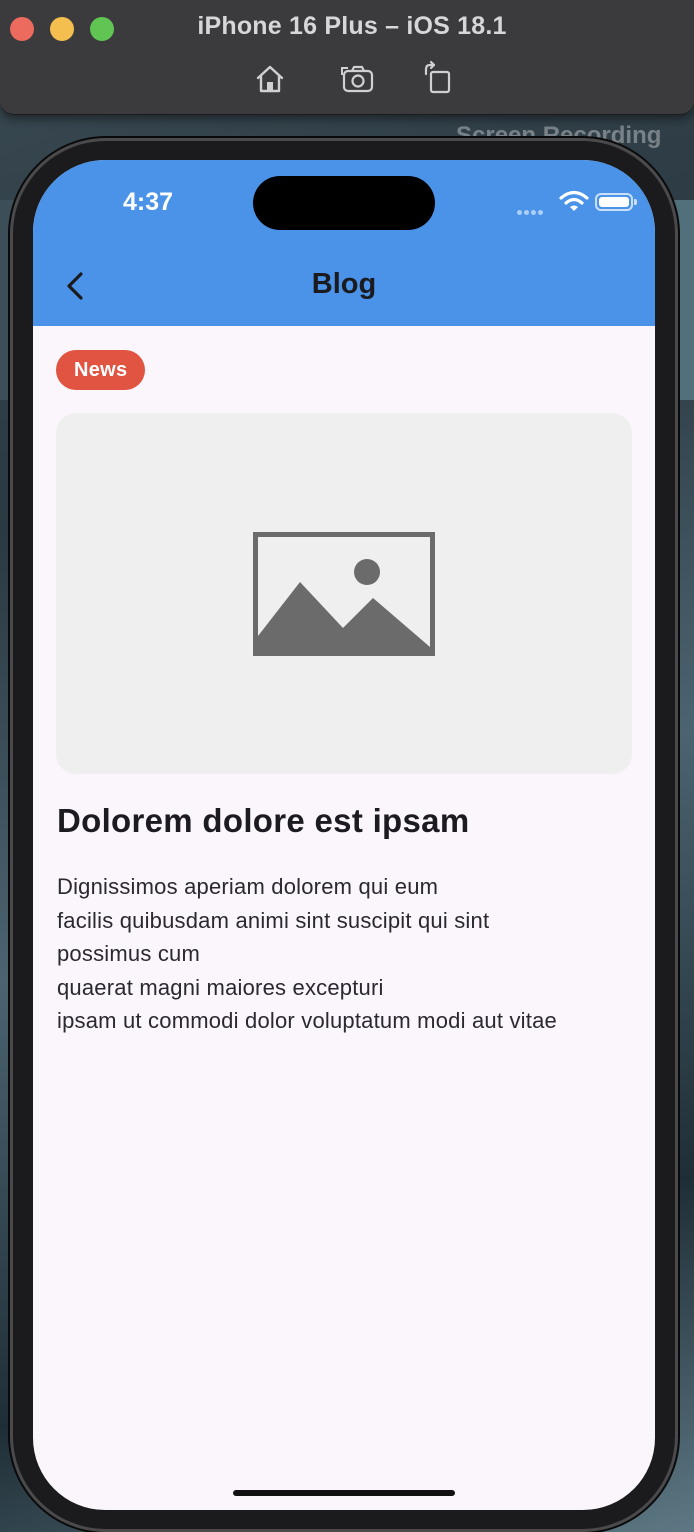 This screenshot has height=1532, width=694. I want to click on status-time: 4:37, so click(148, 202).